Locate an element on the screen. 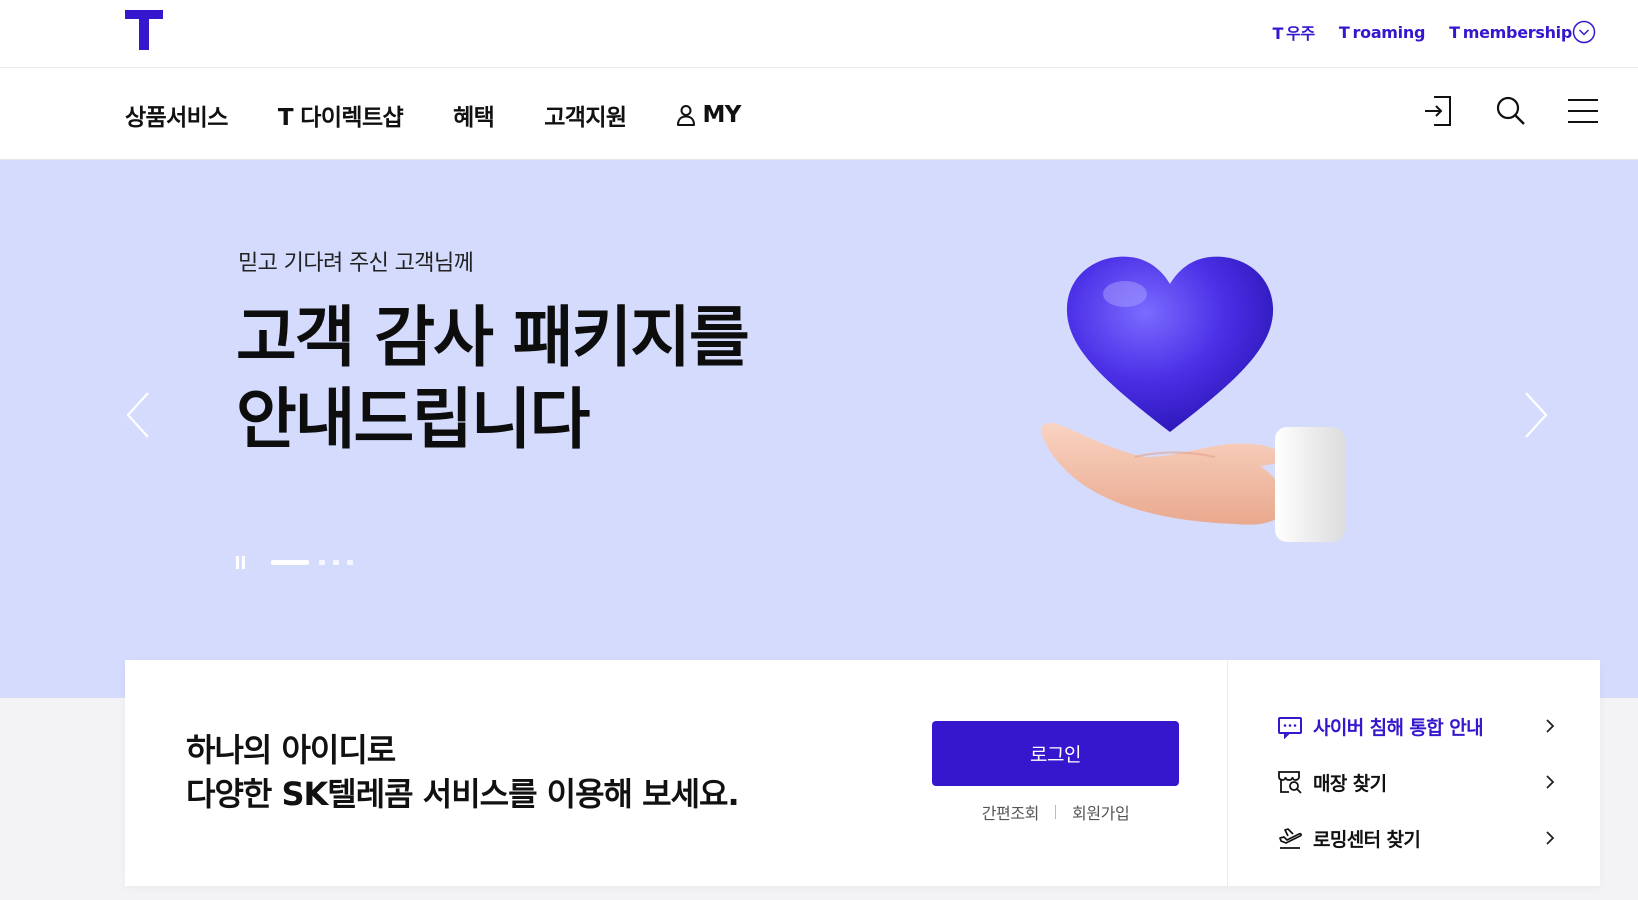 The image size is (1638, 900). quick-link-cyber-breach: 사이버 침해 통합 안내 is located at coordinates (1417, 726).